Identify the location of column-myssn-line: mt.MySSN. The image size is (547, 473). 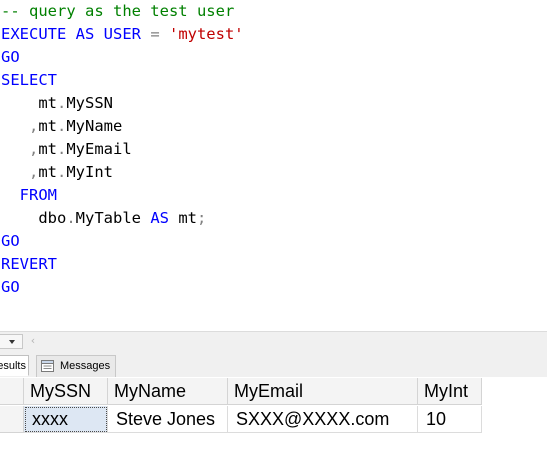
(57, 103).